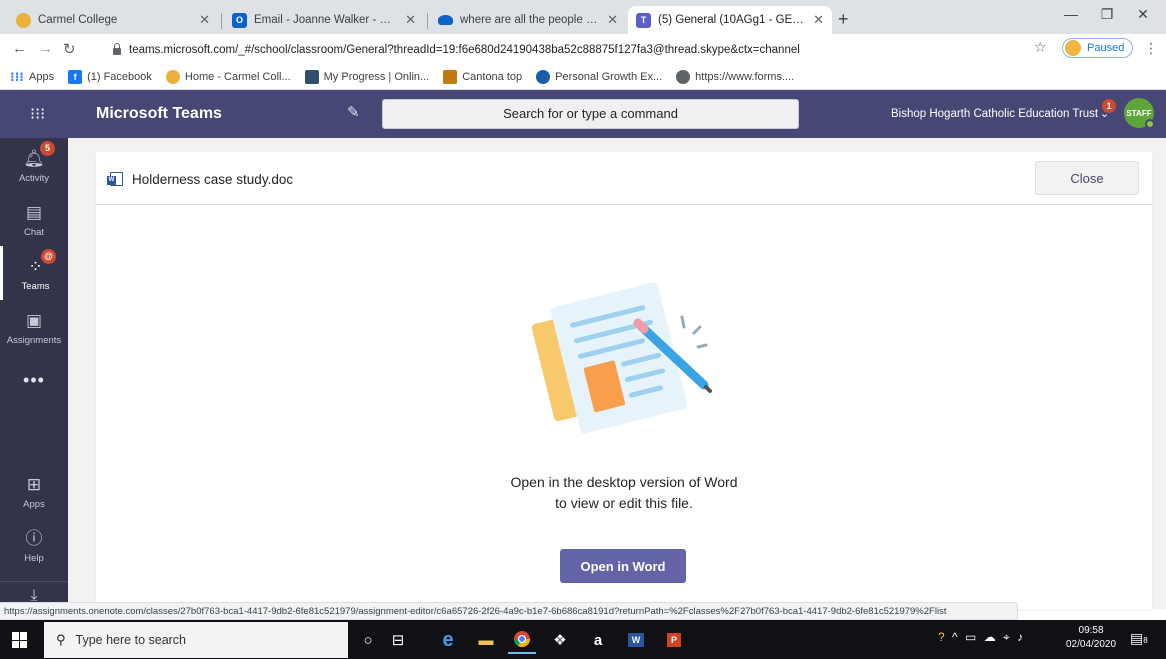 This screenshot has width=1166, height=659. What do you see at coordinates (35, 286) in the screenshot?
I see `rail-label: Teams` at bounding box center [35, 286].